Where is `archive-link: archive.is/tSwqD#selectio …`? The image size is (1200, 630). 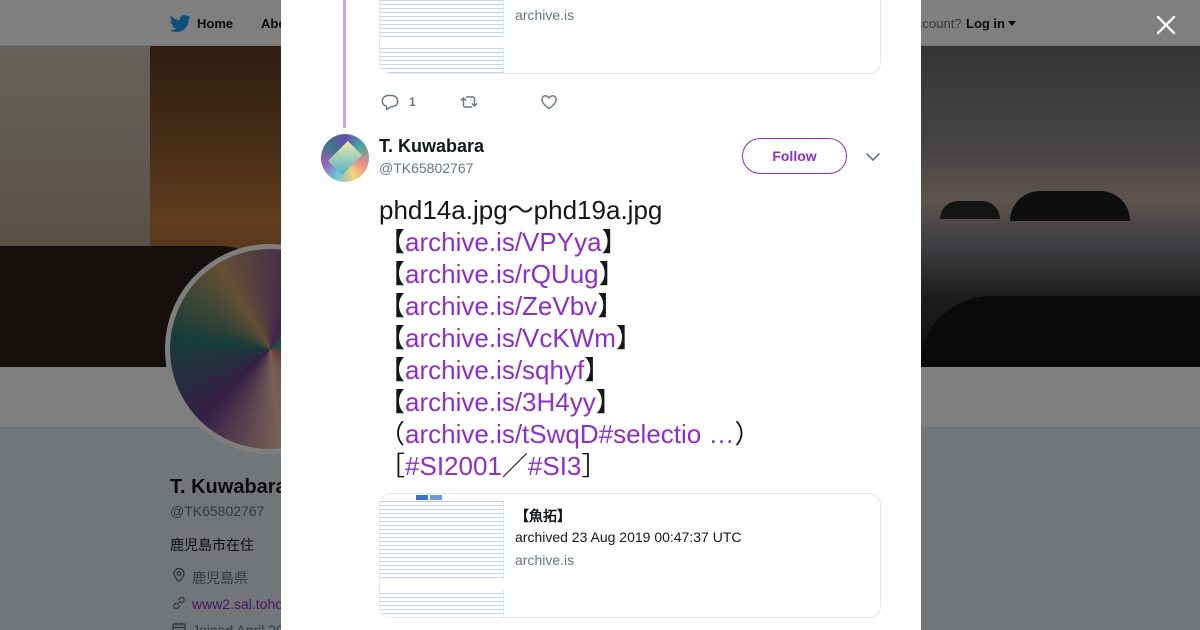
archive-link: archive.is/tSwqD#selectio … is located at coordinates (569, 434).